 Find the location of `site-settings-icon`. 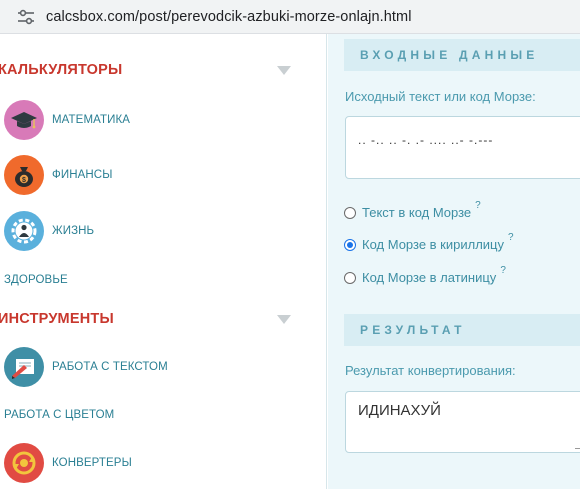

site-settings-icon is located at coordinates (26, 17).